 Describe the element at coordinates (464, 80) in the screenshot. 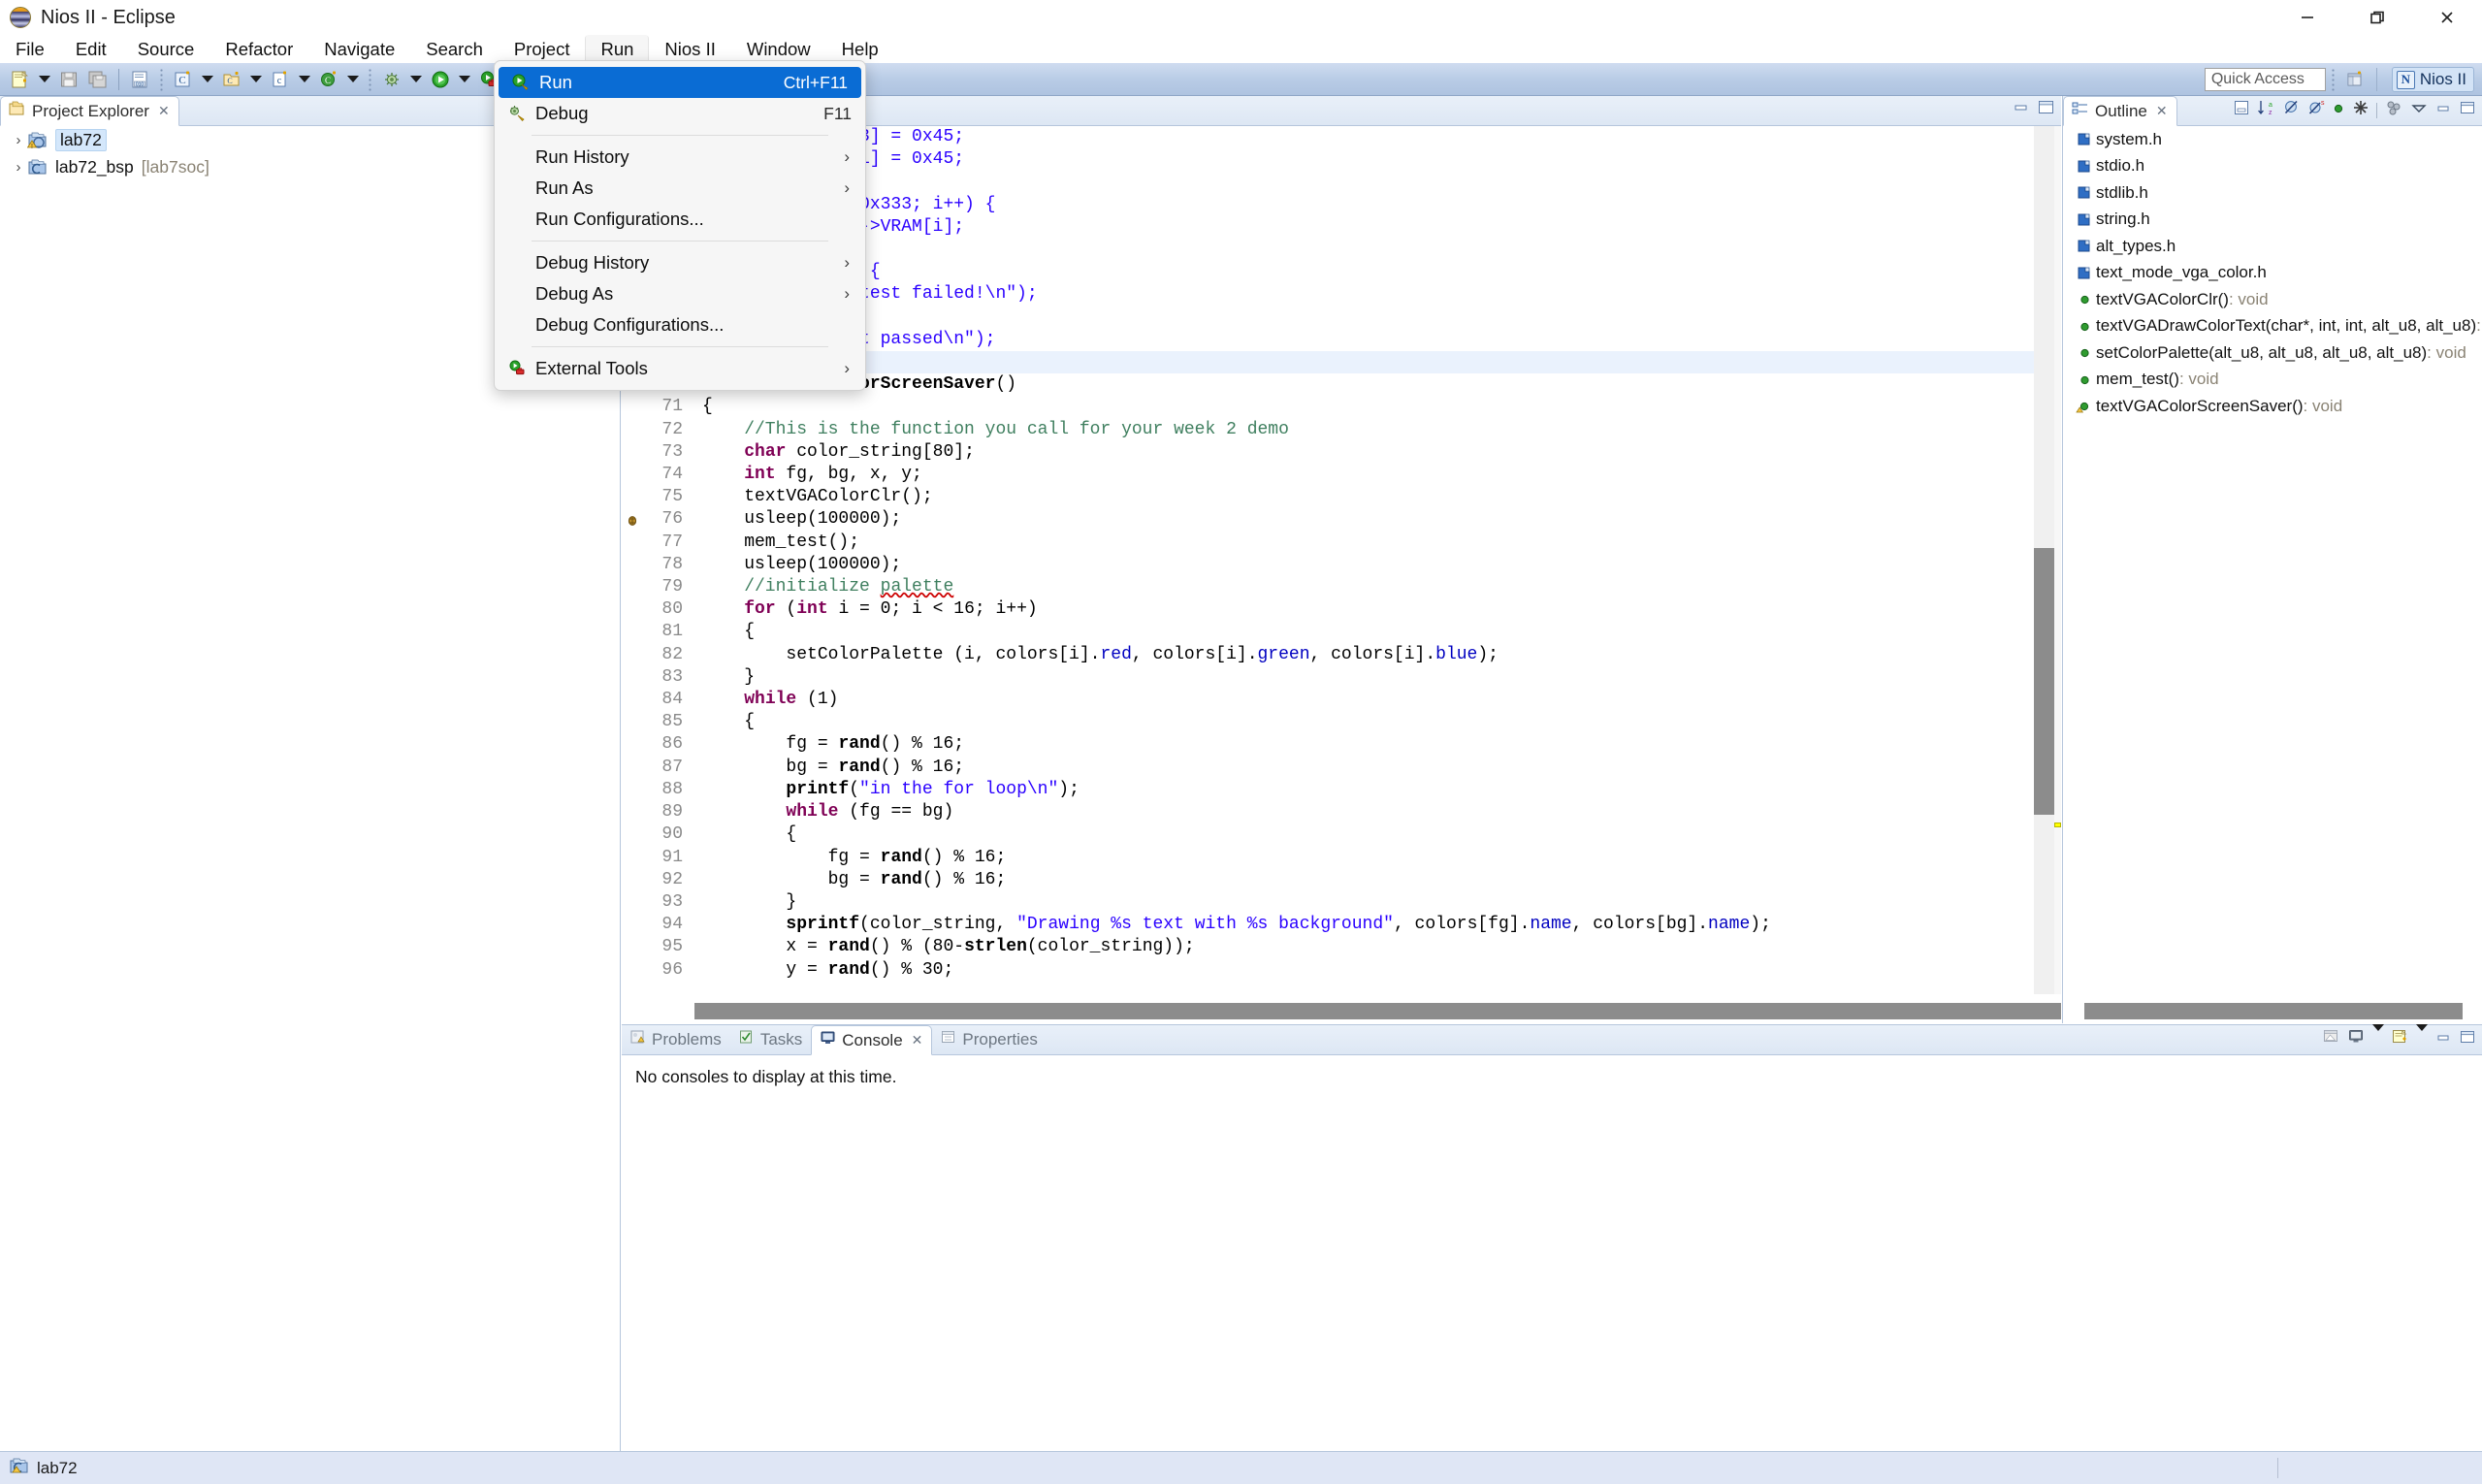

I see `run-dropdown-arrow` at that location.